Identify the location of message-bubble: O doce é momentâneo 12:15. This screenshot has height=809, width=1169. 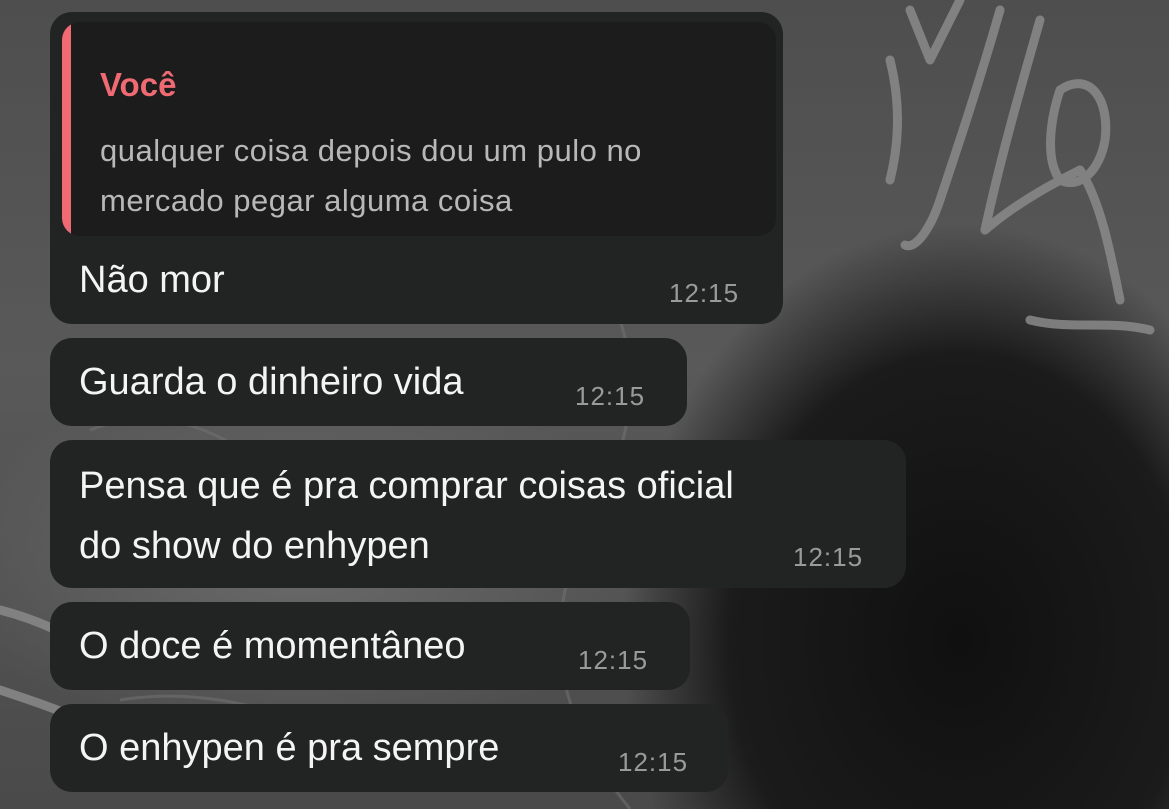
(370, 646).